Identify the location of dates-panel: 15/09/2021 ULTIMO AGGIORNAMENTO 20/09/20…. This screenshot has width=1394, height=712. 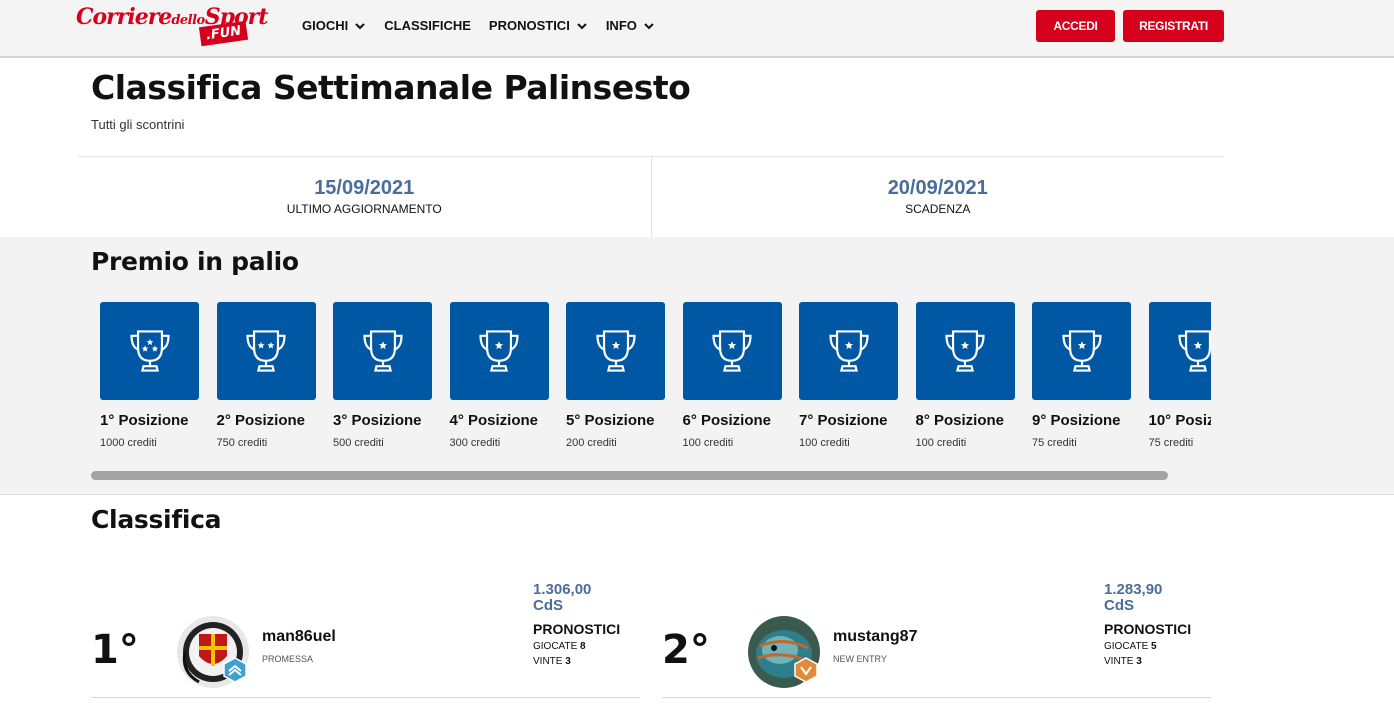
(651, 196).